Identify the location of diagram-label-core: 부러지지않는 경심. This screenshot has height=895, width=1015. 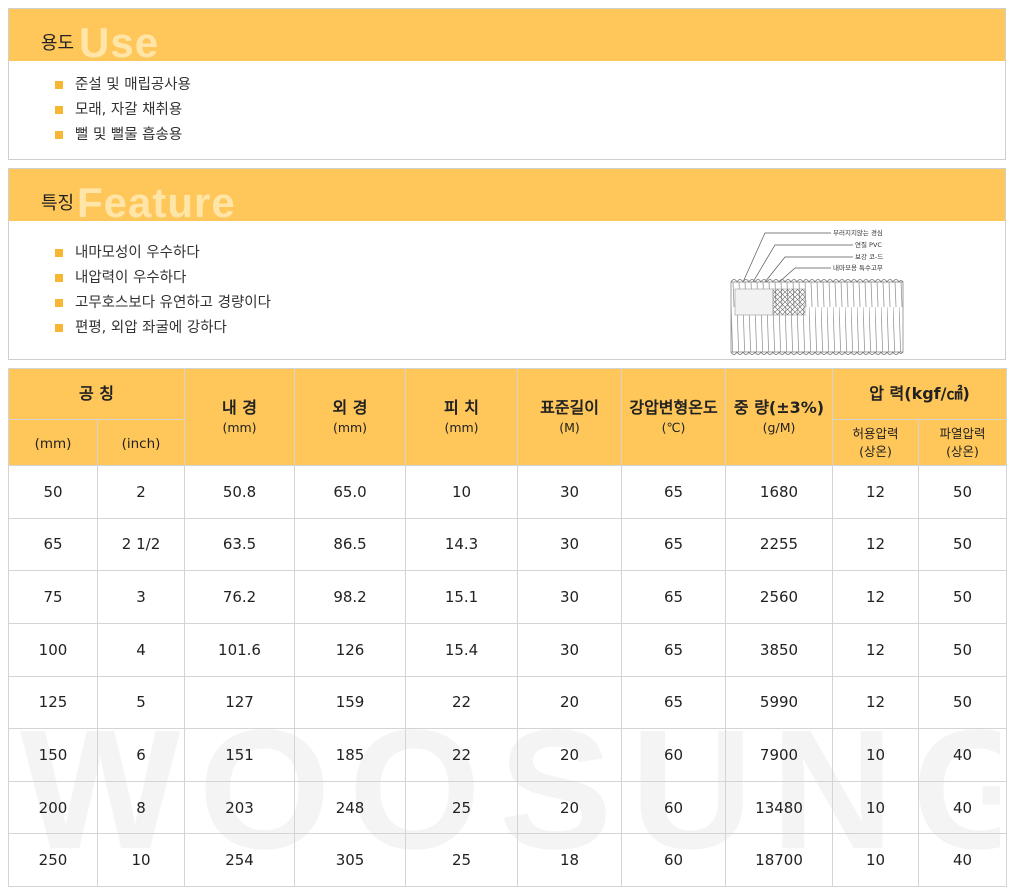
(858, 232).